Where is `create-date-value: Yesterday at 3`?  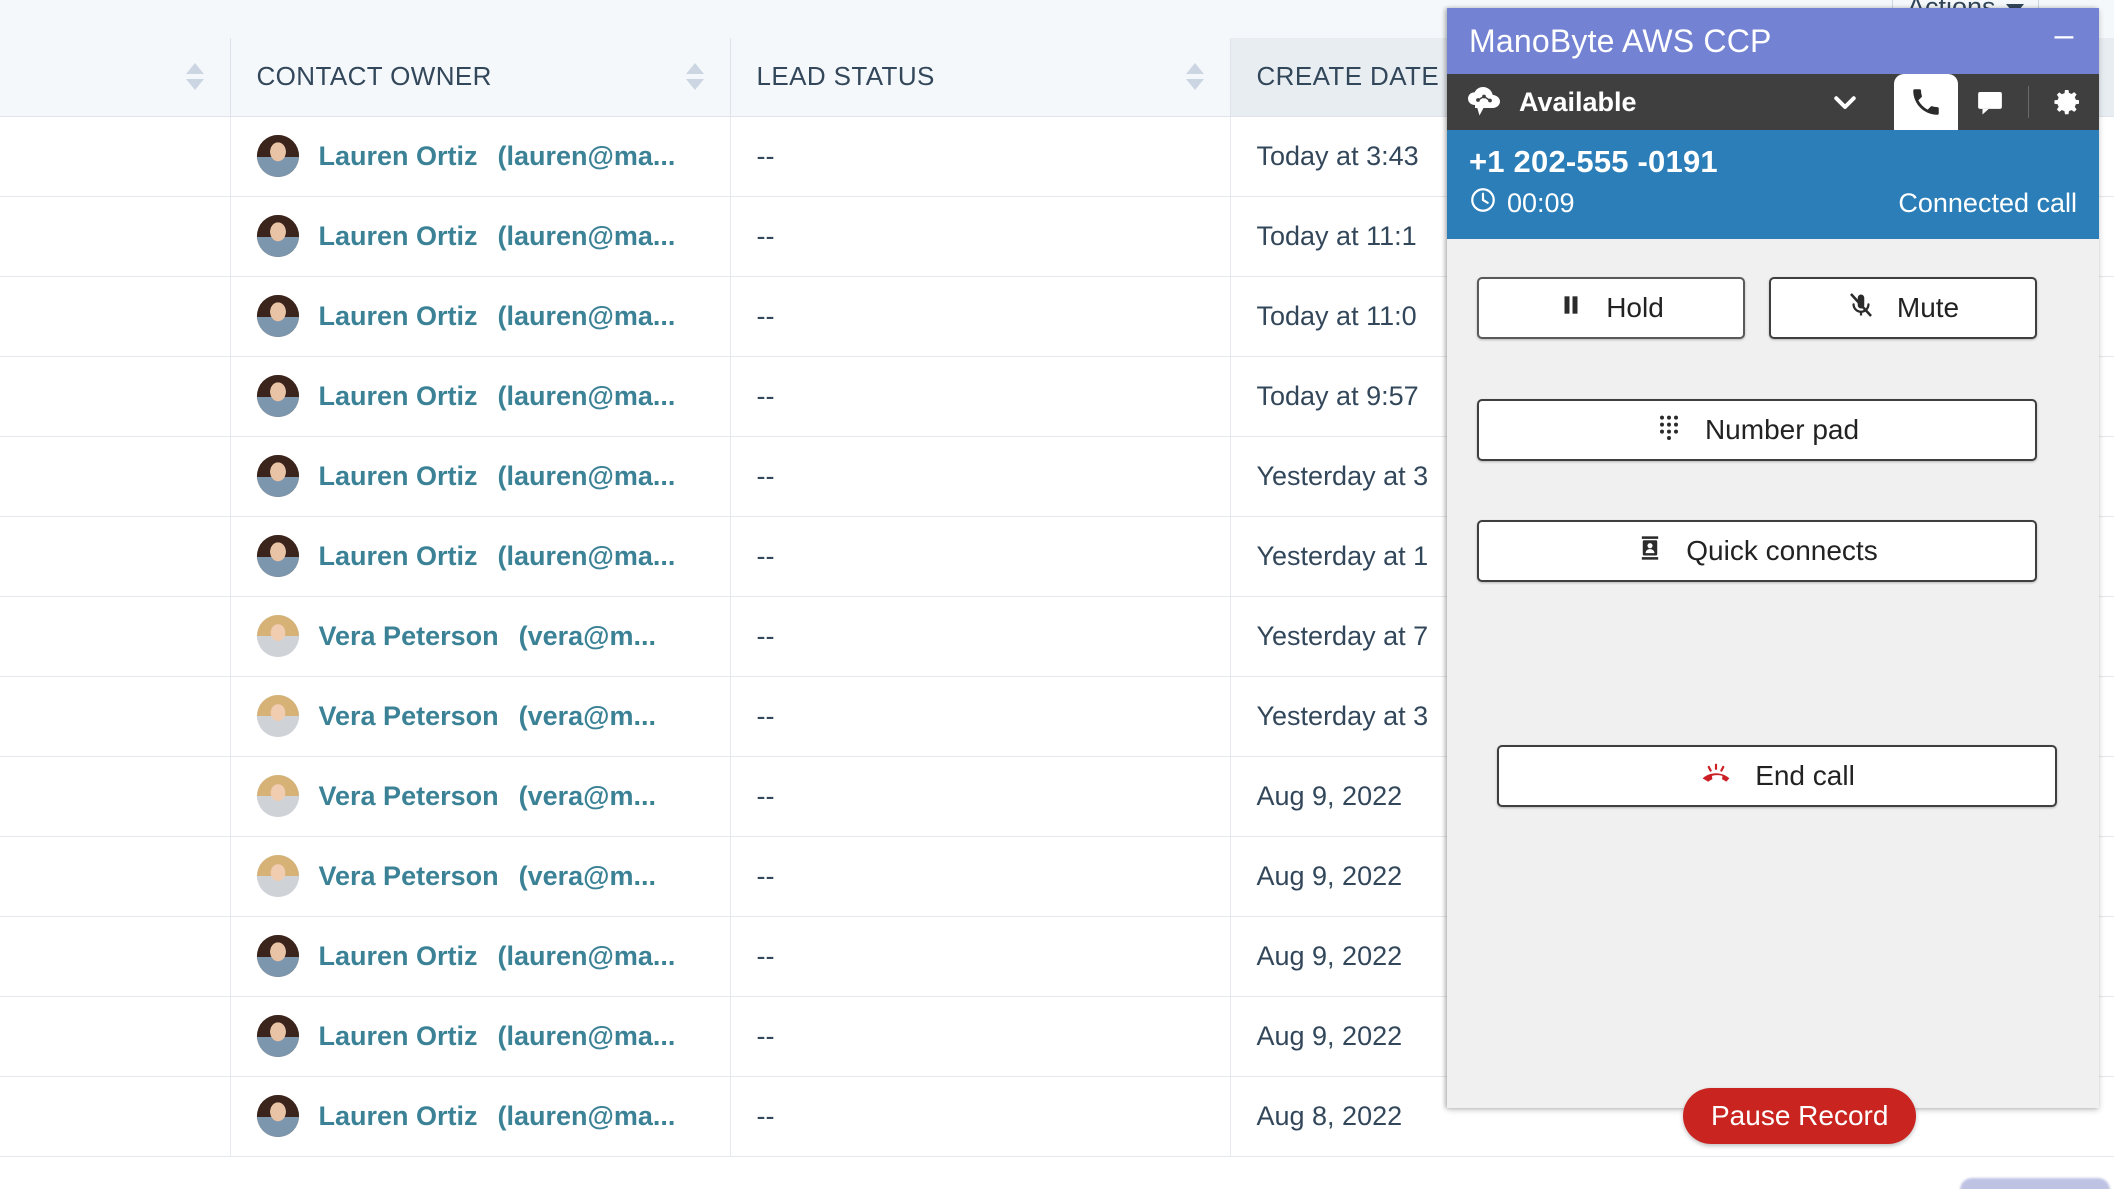
create-date-value: Yesterday at 3 is located at coordinates (1342, 475).